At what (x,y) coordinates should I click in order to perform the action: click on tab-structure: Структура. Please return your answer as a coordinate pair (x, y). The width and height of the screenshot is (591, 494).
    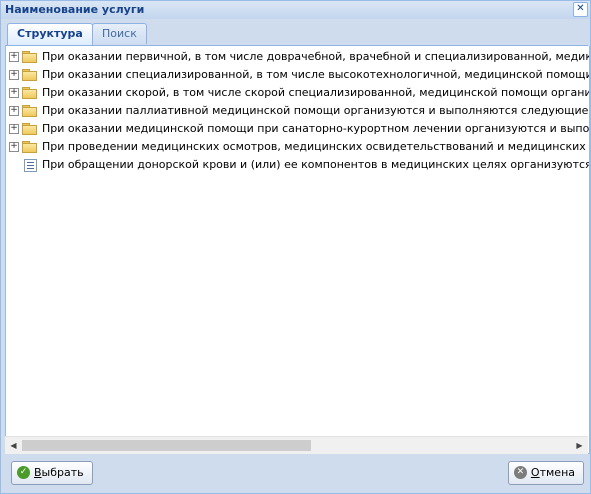
    Looking at the image, I should click on (50, 34).